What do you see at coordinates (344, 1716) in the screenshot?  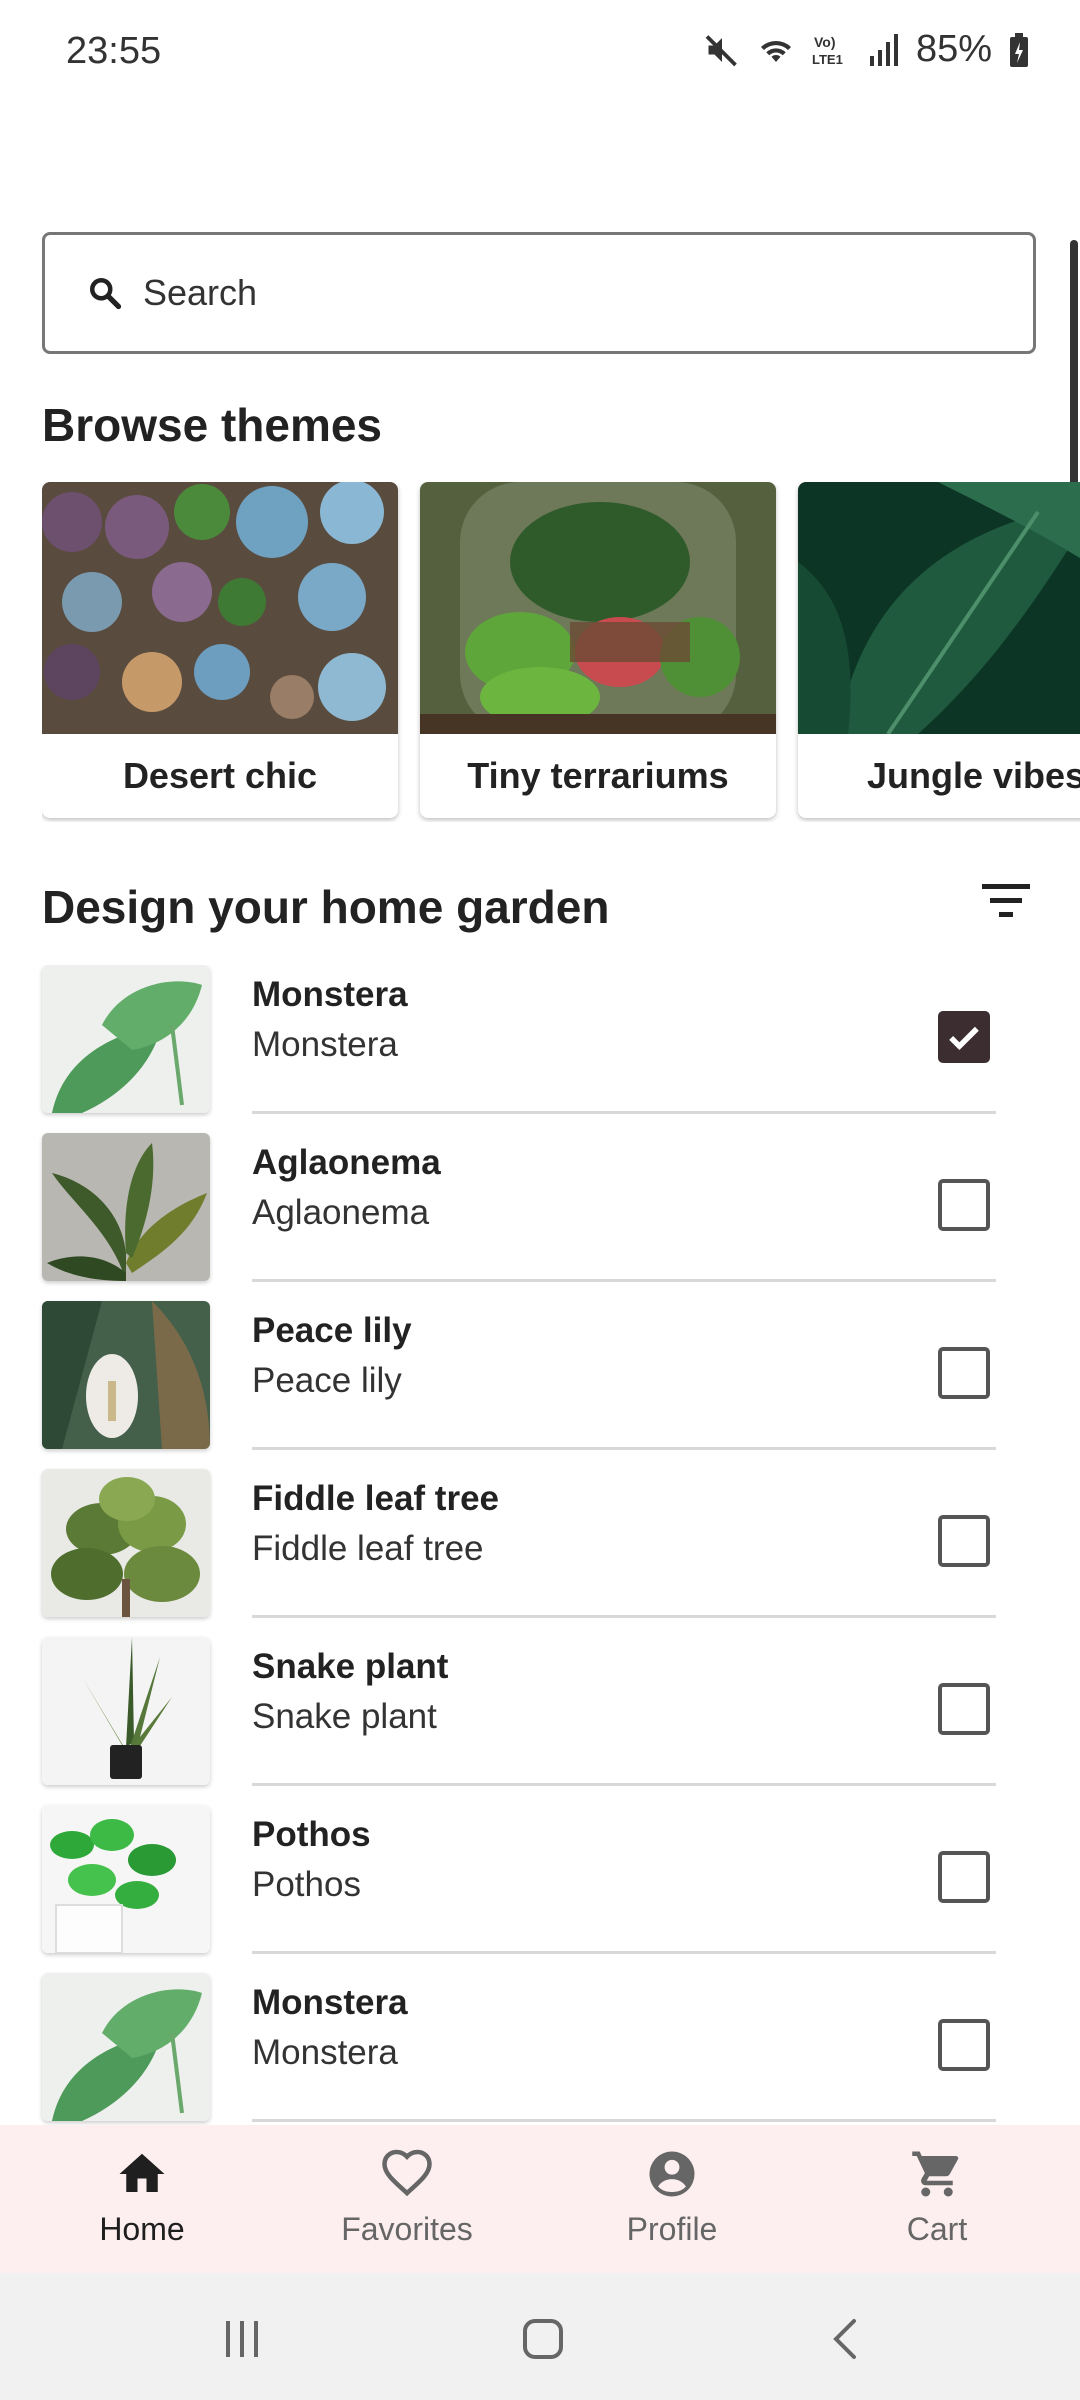 I see `plant-subtitle: Snake plant` at bounding box center [344, 1716].